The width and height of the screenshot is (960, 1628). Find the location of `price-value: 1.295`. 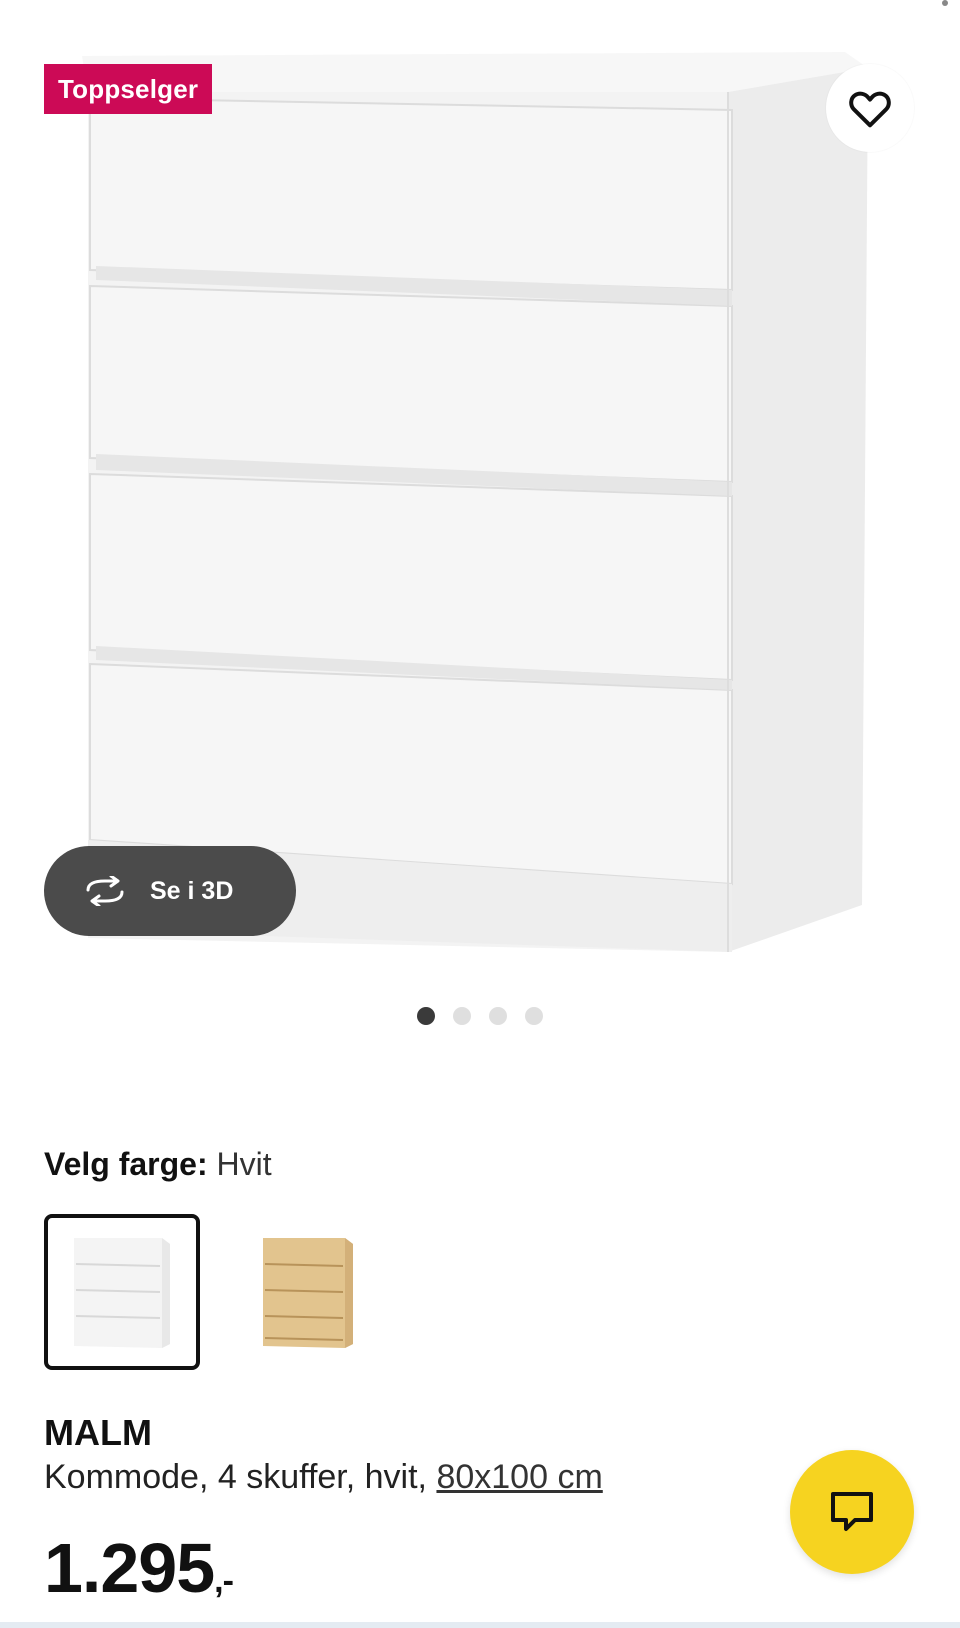

price-value: 1.295 is located at coordinates (129, 1568).